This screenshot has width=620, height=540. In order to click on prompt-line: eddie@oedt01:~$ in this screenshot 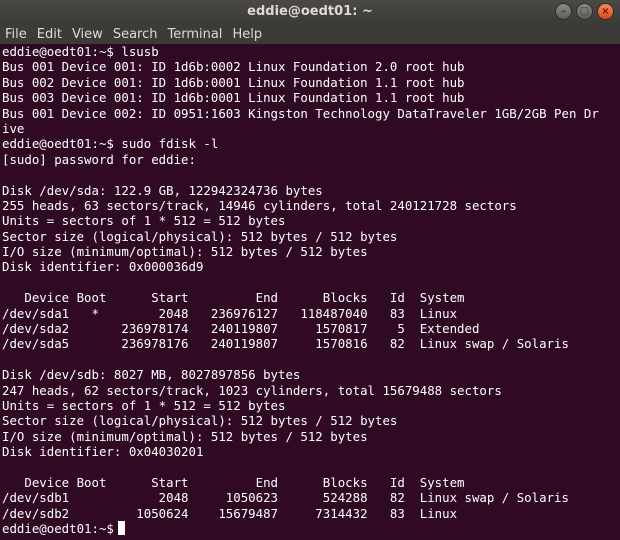, I will do `click(310, 528)`.